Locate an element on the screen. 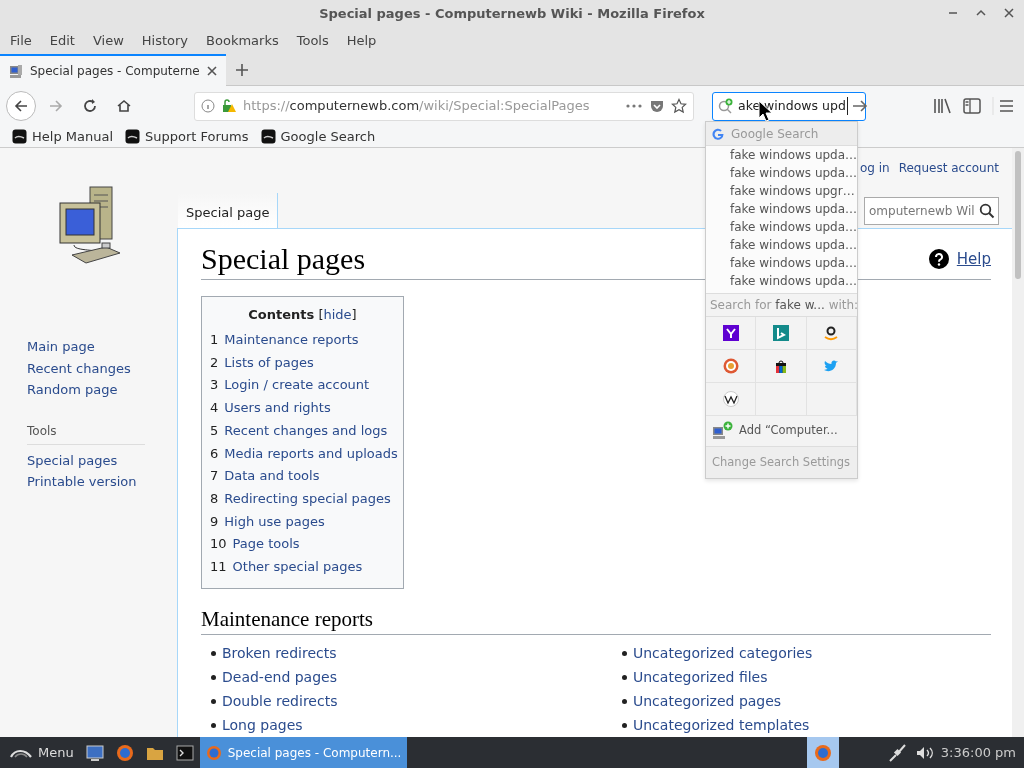 The width and height of the screenshot is (1024, 768). google-icon is located at coordinates (718, 133).